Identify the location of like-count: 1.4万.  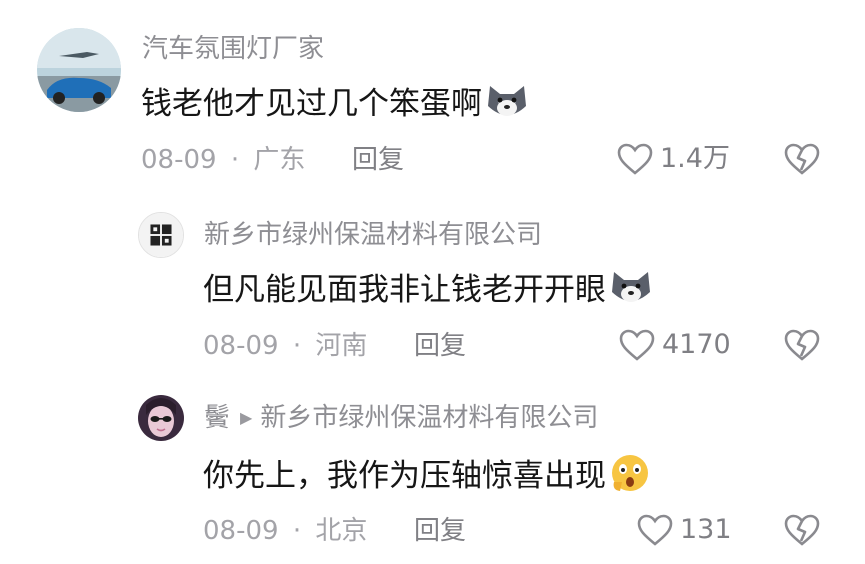
(695, 158).